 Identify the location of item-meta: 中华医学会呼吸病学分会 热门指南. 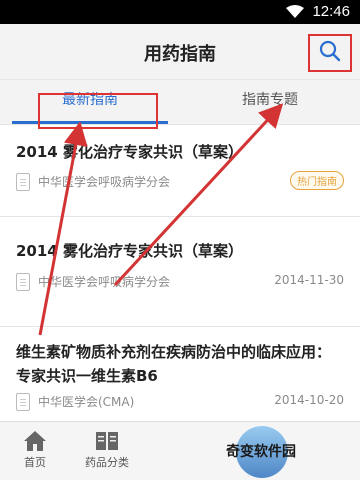
(180, 181).